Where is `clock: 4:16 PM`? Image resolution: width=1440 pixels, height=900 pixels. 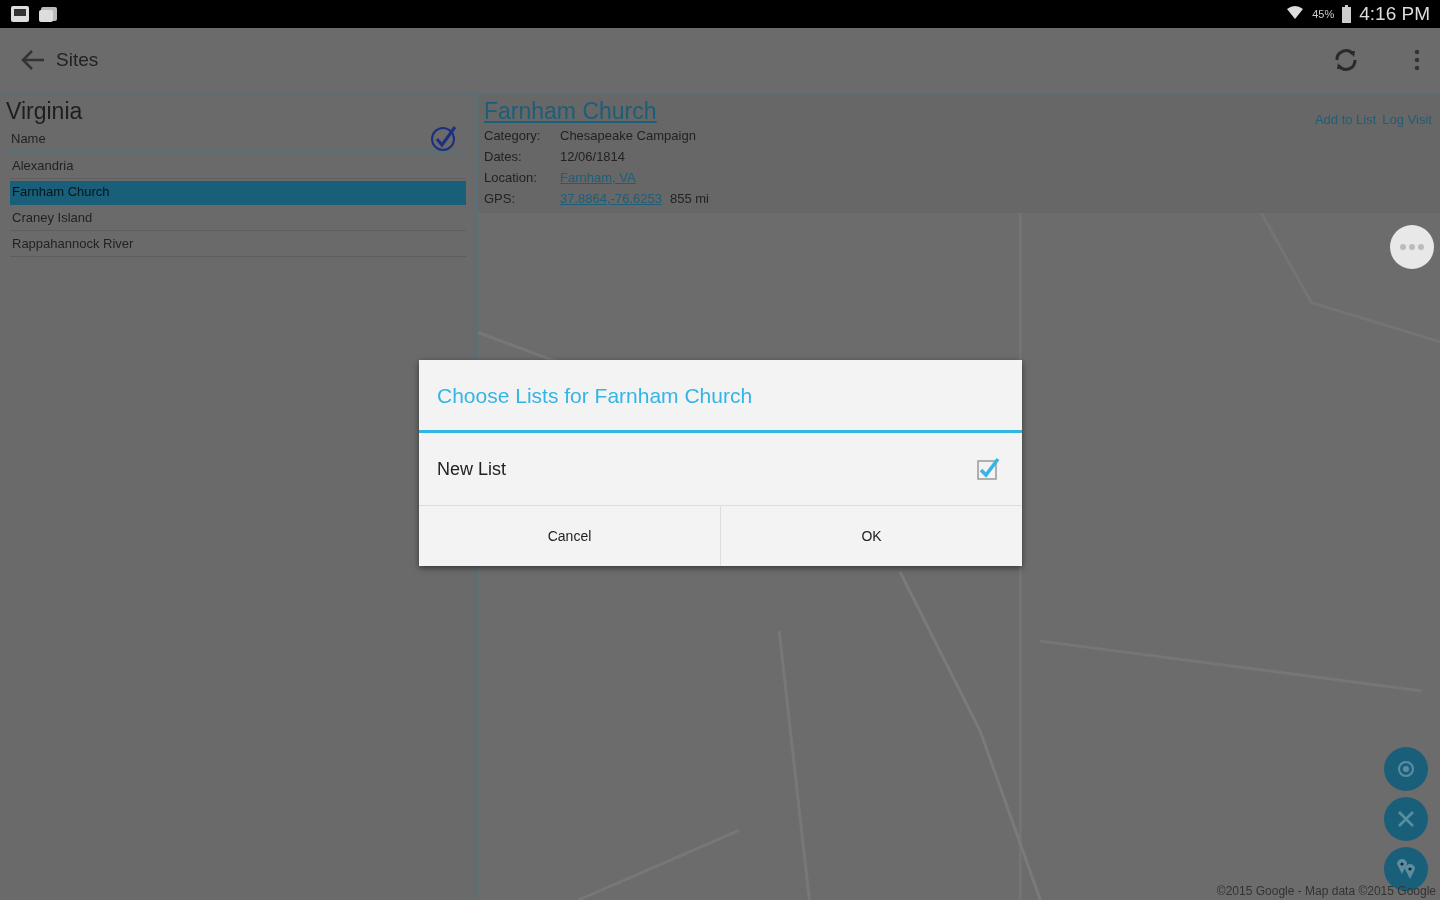 clock: 4:16 PM is located at coordinates (1394, 14).